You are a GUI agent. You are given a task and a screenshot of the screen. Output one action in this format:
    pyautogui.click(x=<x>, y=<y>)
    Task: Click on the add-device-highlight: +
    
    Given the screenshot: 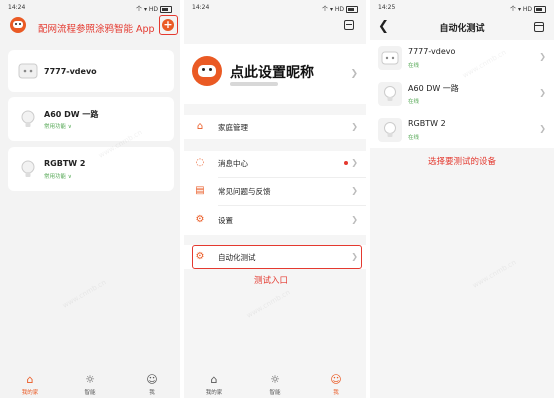 What is the action you would take?
    pyautogui.click(x=168, y=25)
    